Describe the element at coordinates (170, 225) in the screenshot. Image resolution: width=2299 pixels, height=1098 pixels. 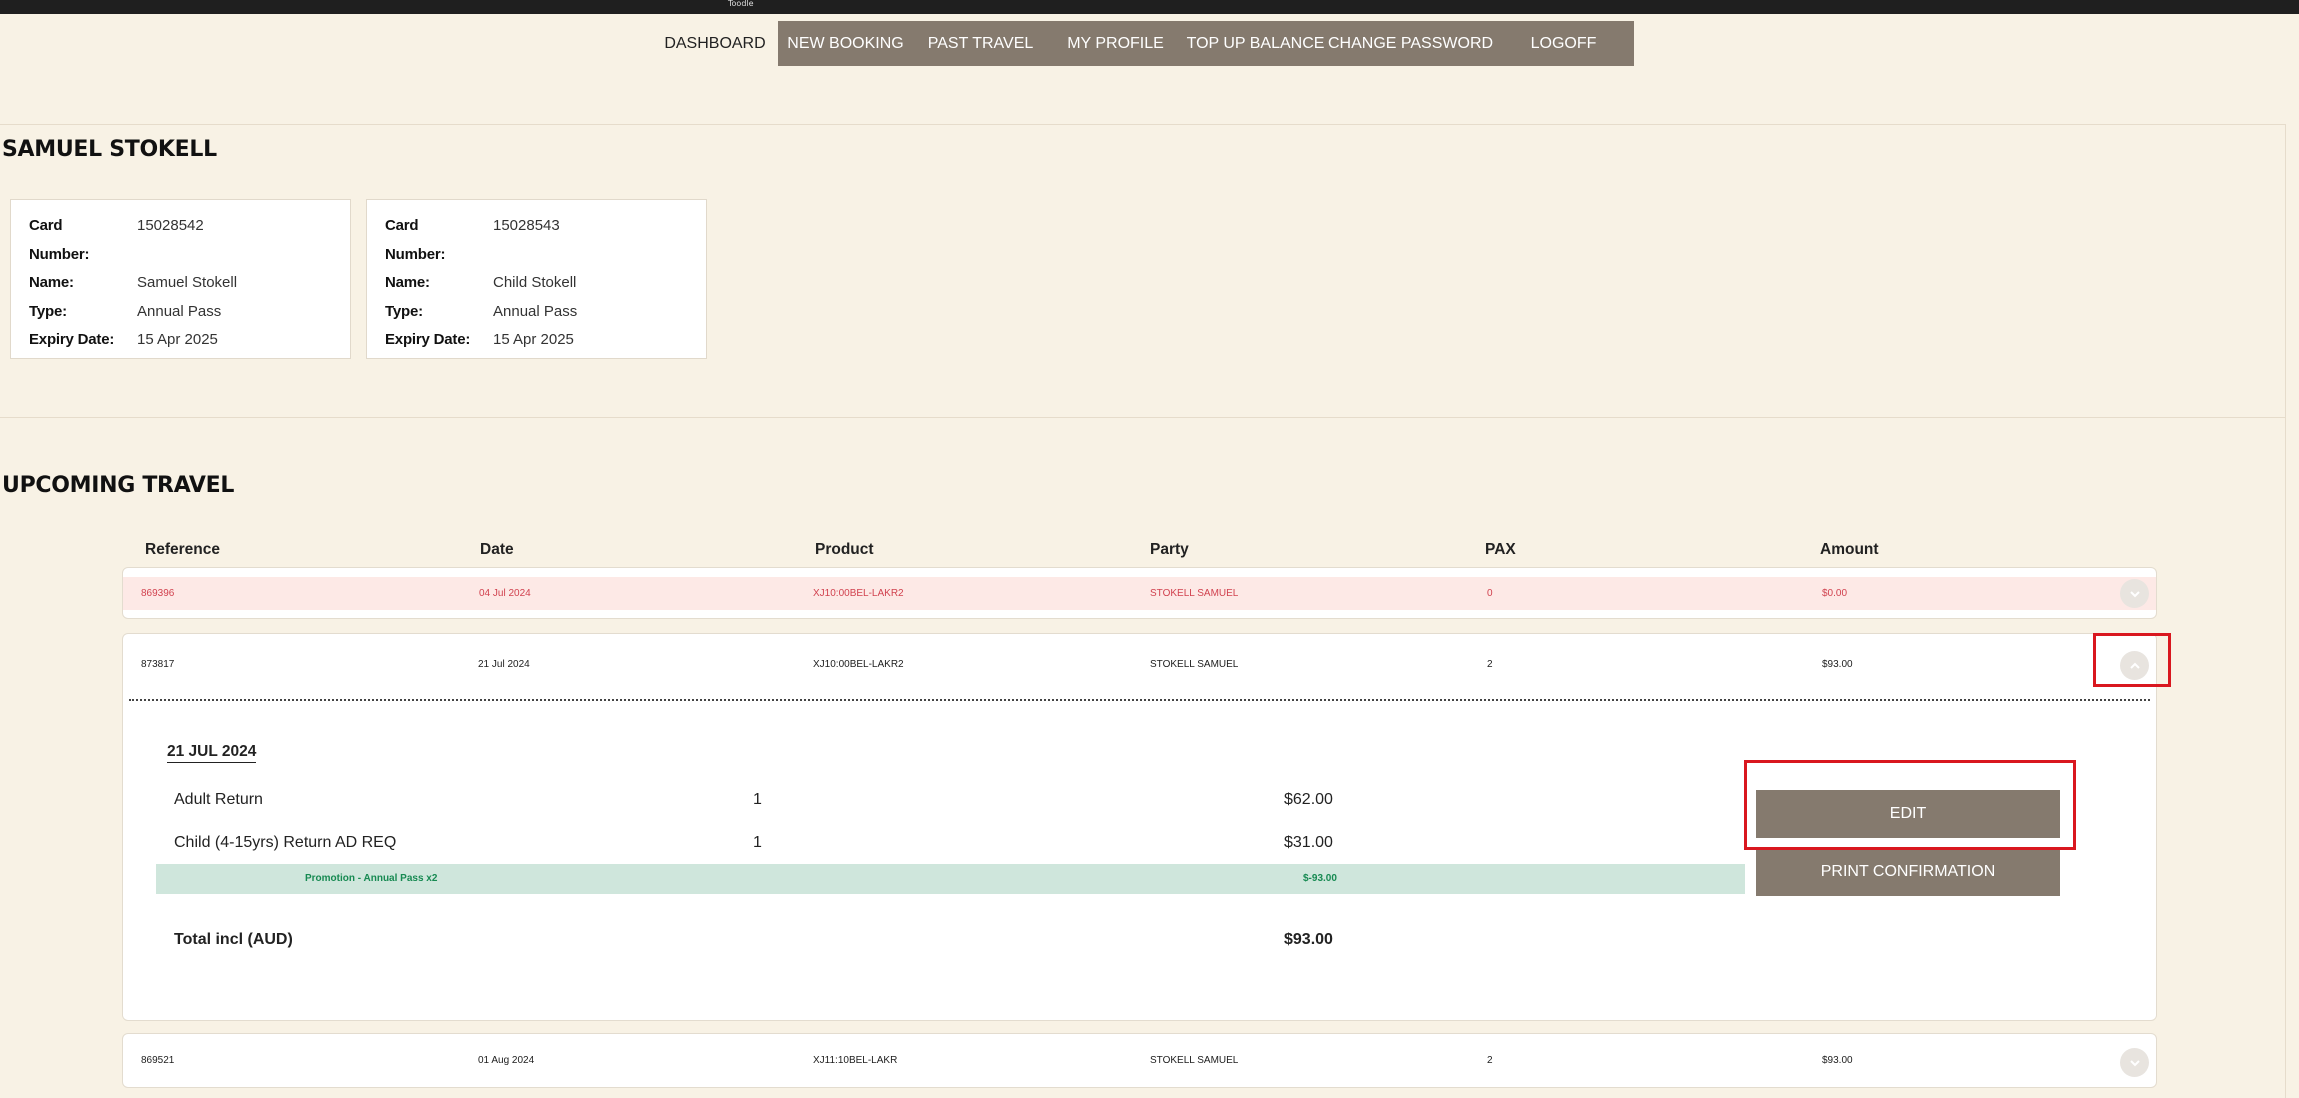
I see `card-number-value: 15028542` at that location.